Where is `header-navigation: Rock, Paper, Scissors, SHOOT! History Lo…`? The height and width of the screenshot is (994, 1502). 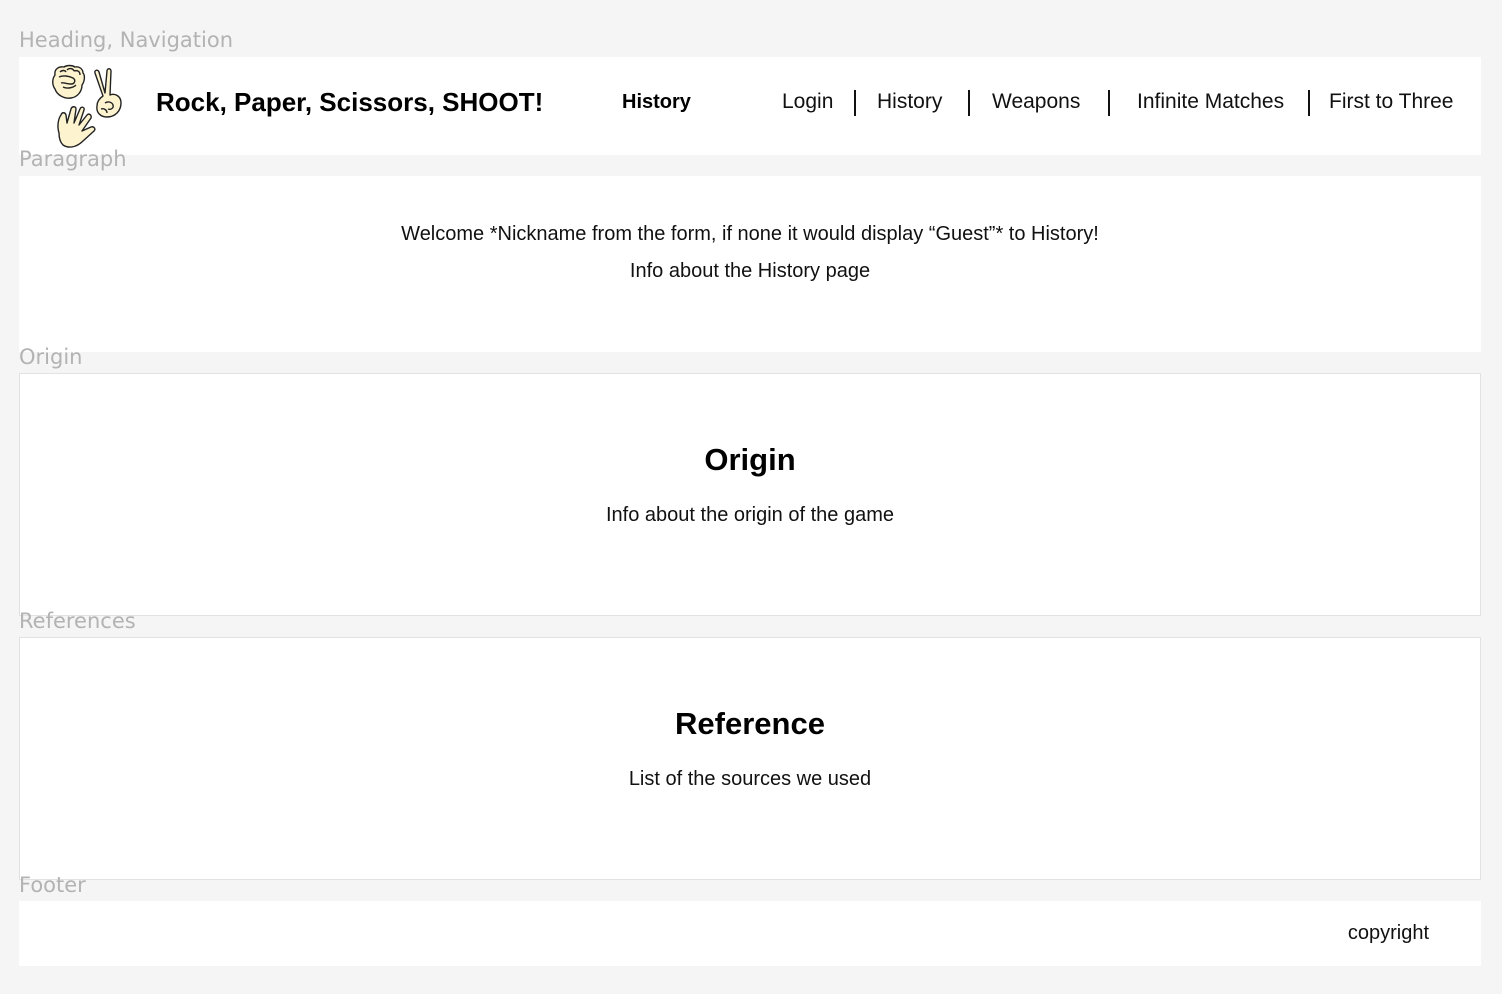
header-navigation: Rock, Paper, Scissors, SHOOT! History Lo… is located at coordinates (750, 106).